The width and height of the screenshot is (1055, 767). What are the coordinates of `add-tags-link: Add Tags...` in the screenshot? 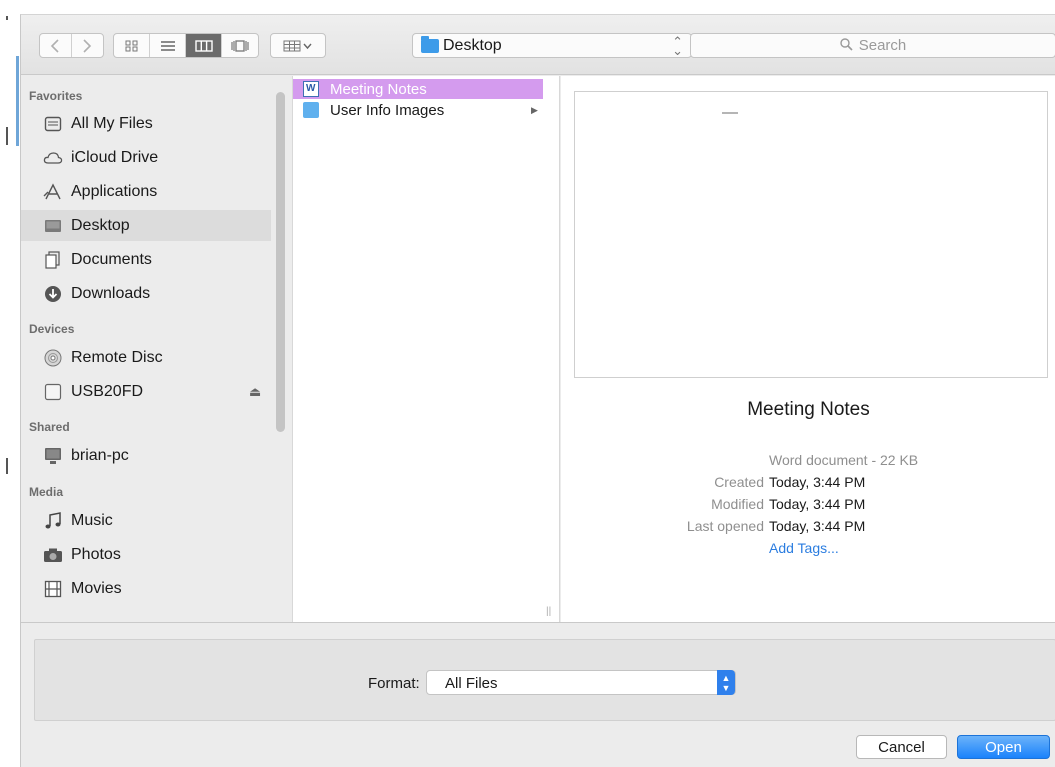 It's located at (804, 548).